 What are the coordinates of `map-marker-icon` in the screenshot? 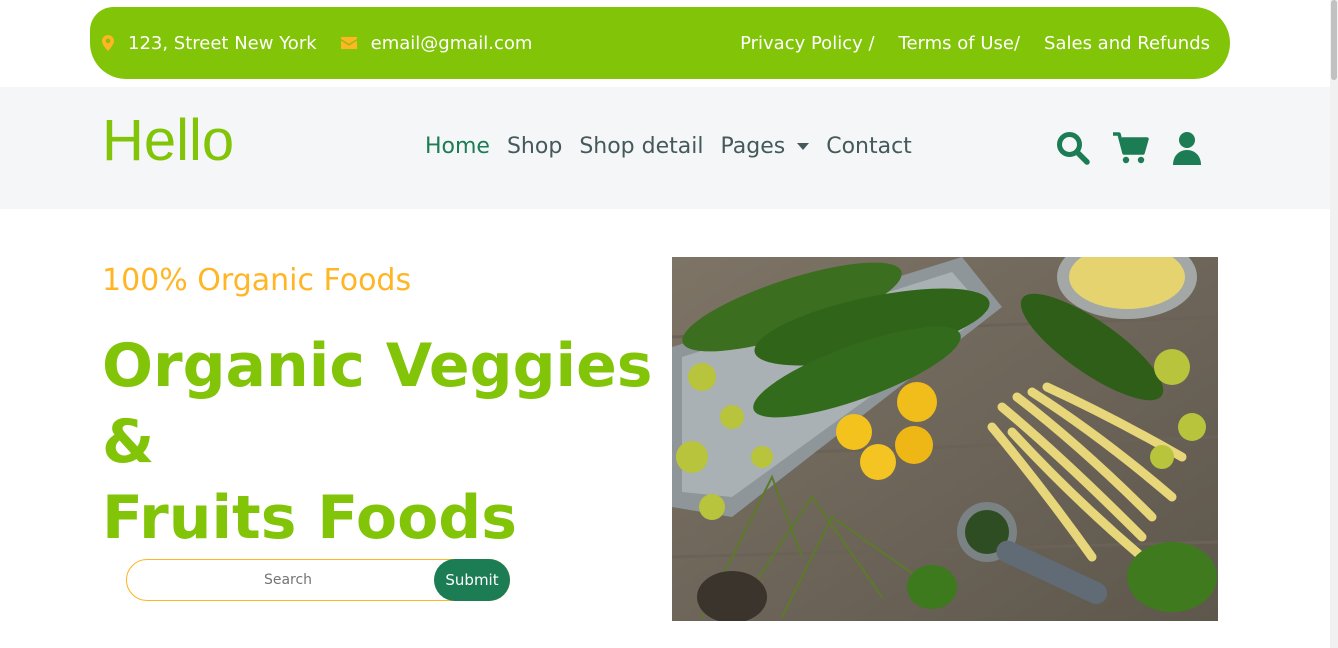 It's located at (108, 43).